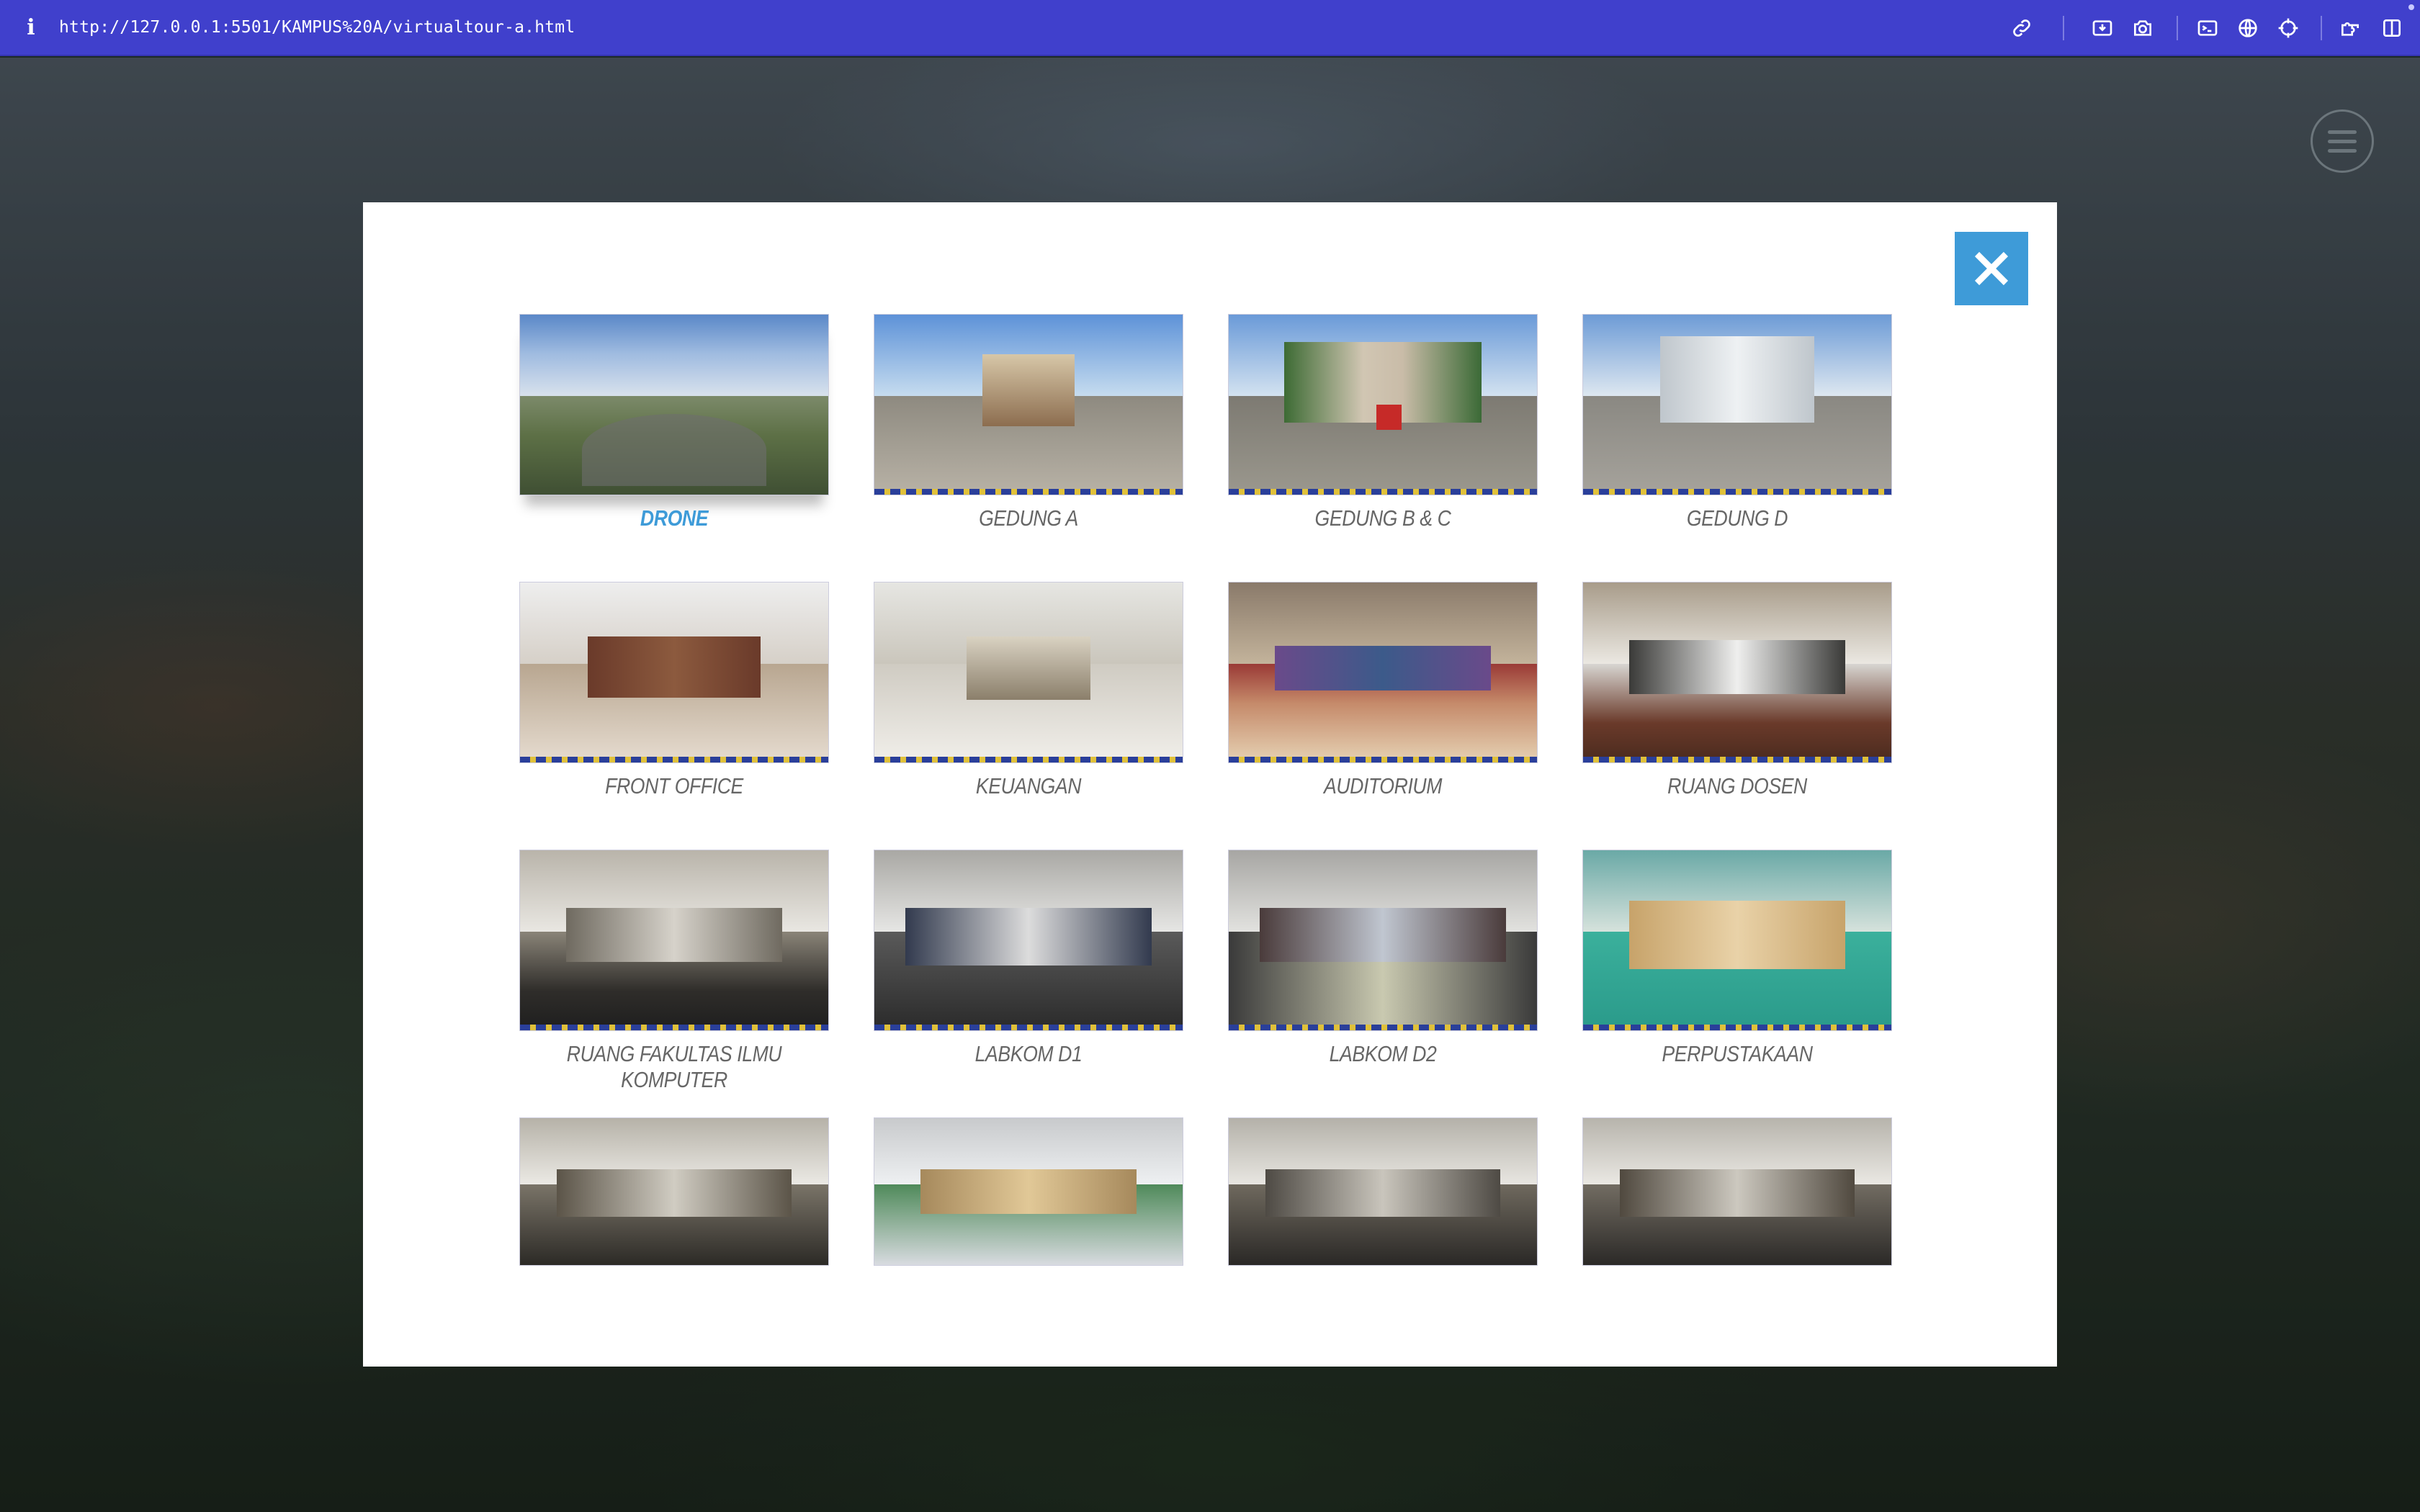  I want to click on globe-icon, so click(2248, 28).